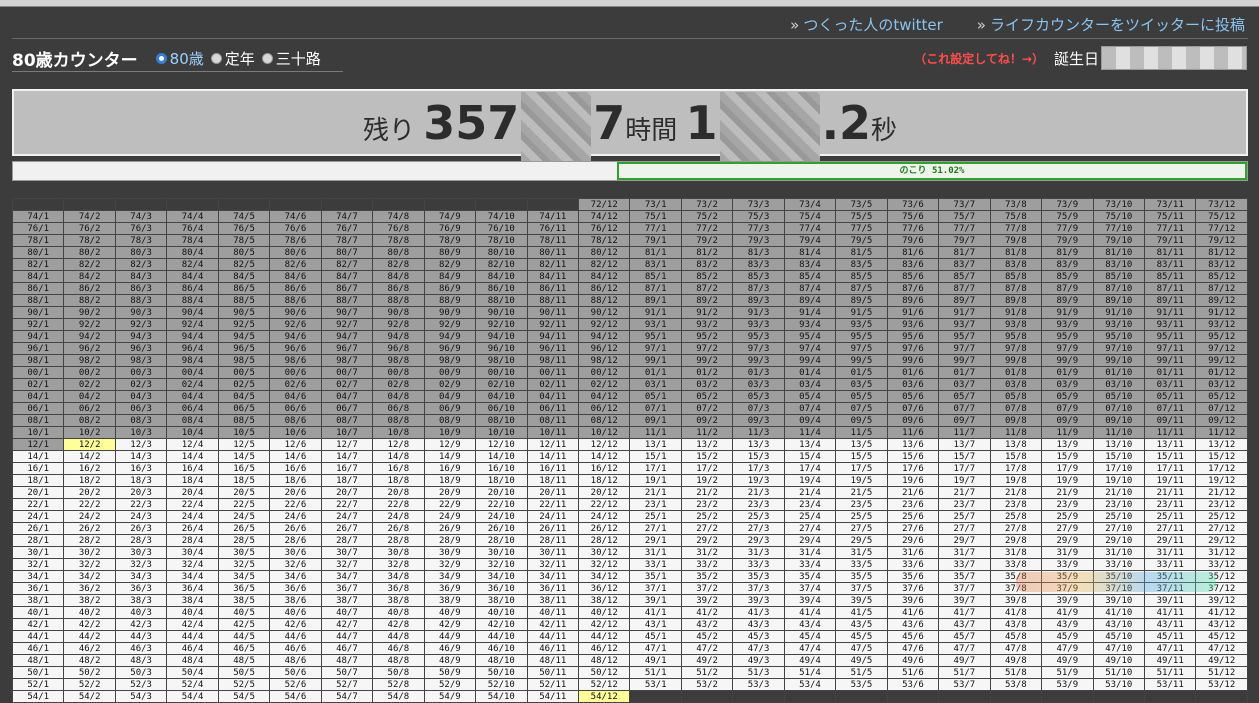 Image resolution: width=1259 pixels, height=703 pixels. Describe the element at coordinates (604, 492) in the screenshot. I see `calendar-month-cell: 20/12` at that location.